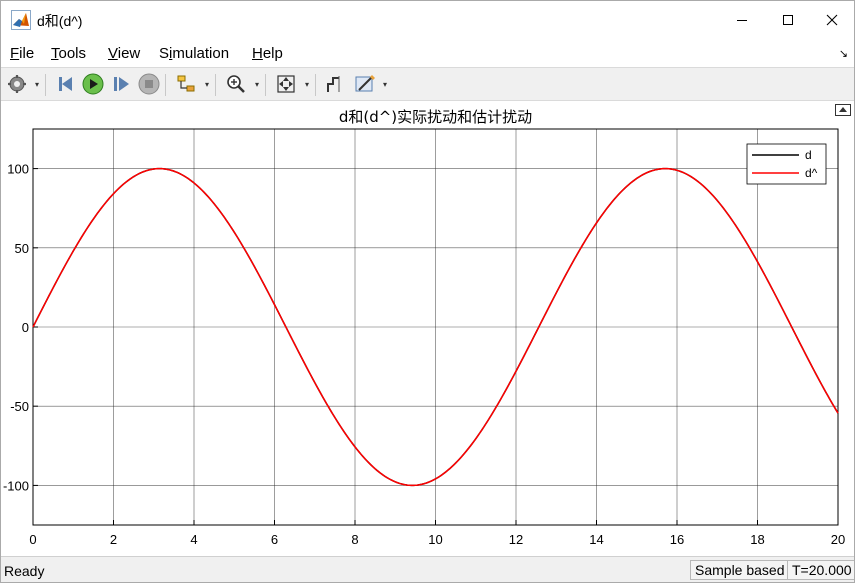 The width and height of the screenshot is (855, 583). I want to click on menu-simulation: Simulation, so click(194, 53).